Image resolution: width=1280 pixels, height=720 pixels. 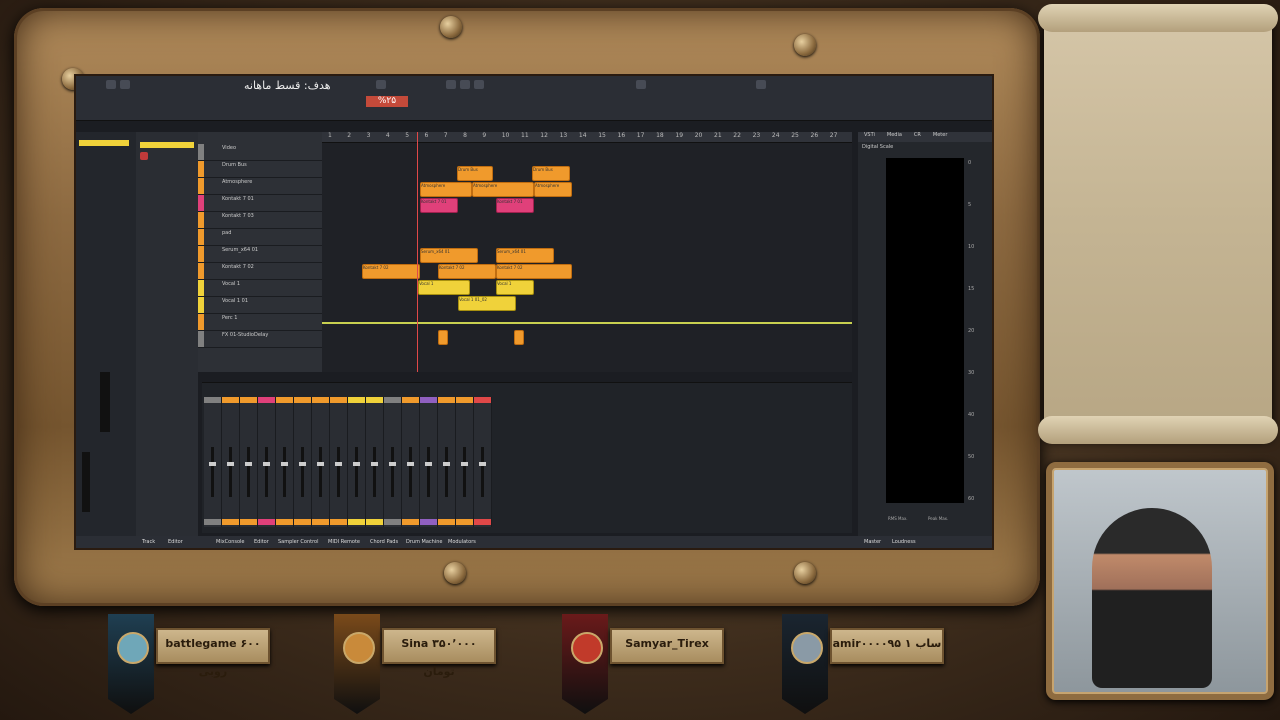 I want to click on meter-scale-select: Digital Scale, so click(x=877, y=147).